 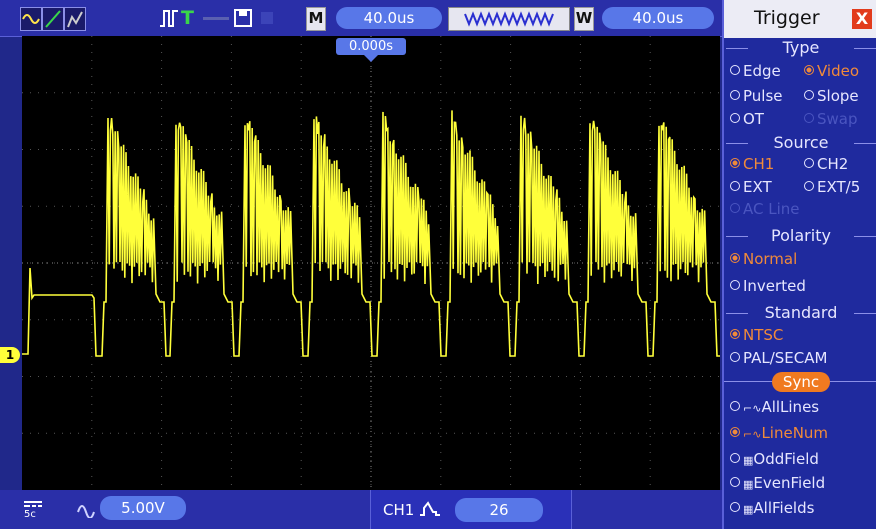 What do you see at coordinates (189, 18) in the screenshot?
I see `trigger-t-icon: T` at bounding box center [189, 18].